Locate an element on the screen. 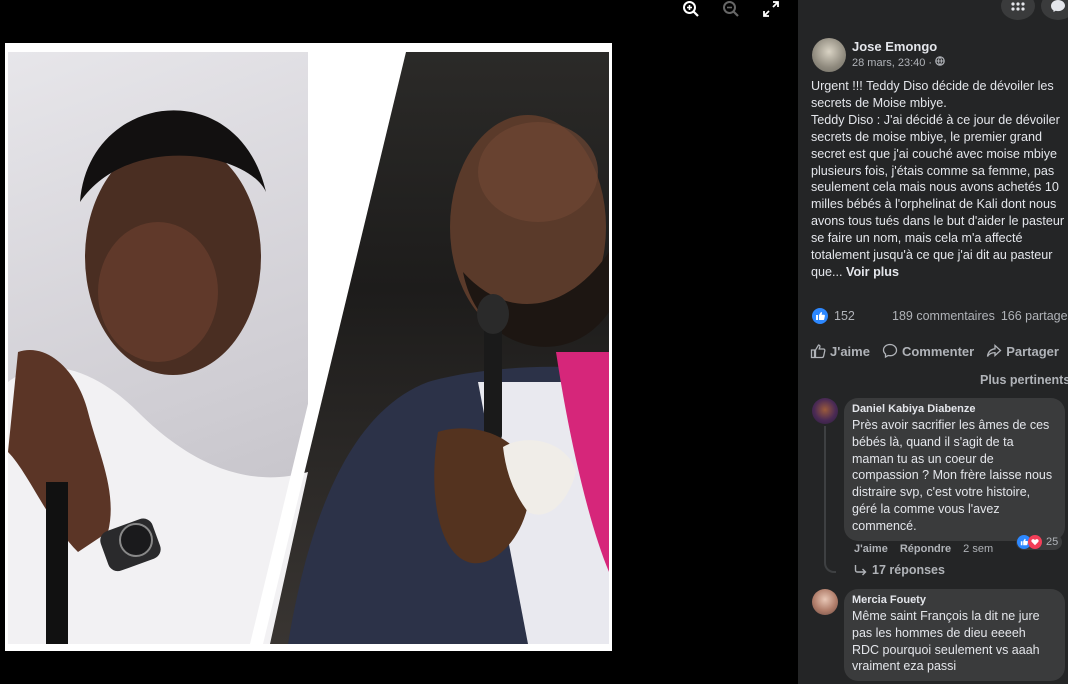 The image size is (1068, 684). post-actions: J'aime Commenter Partager is located at coordinates (939, 351).